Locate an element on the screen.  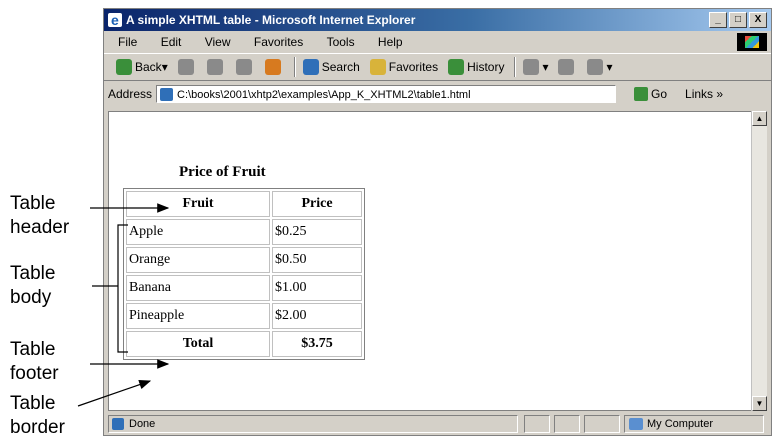
mail-button: ▾ is located at coordinates (535, 67).